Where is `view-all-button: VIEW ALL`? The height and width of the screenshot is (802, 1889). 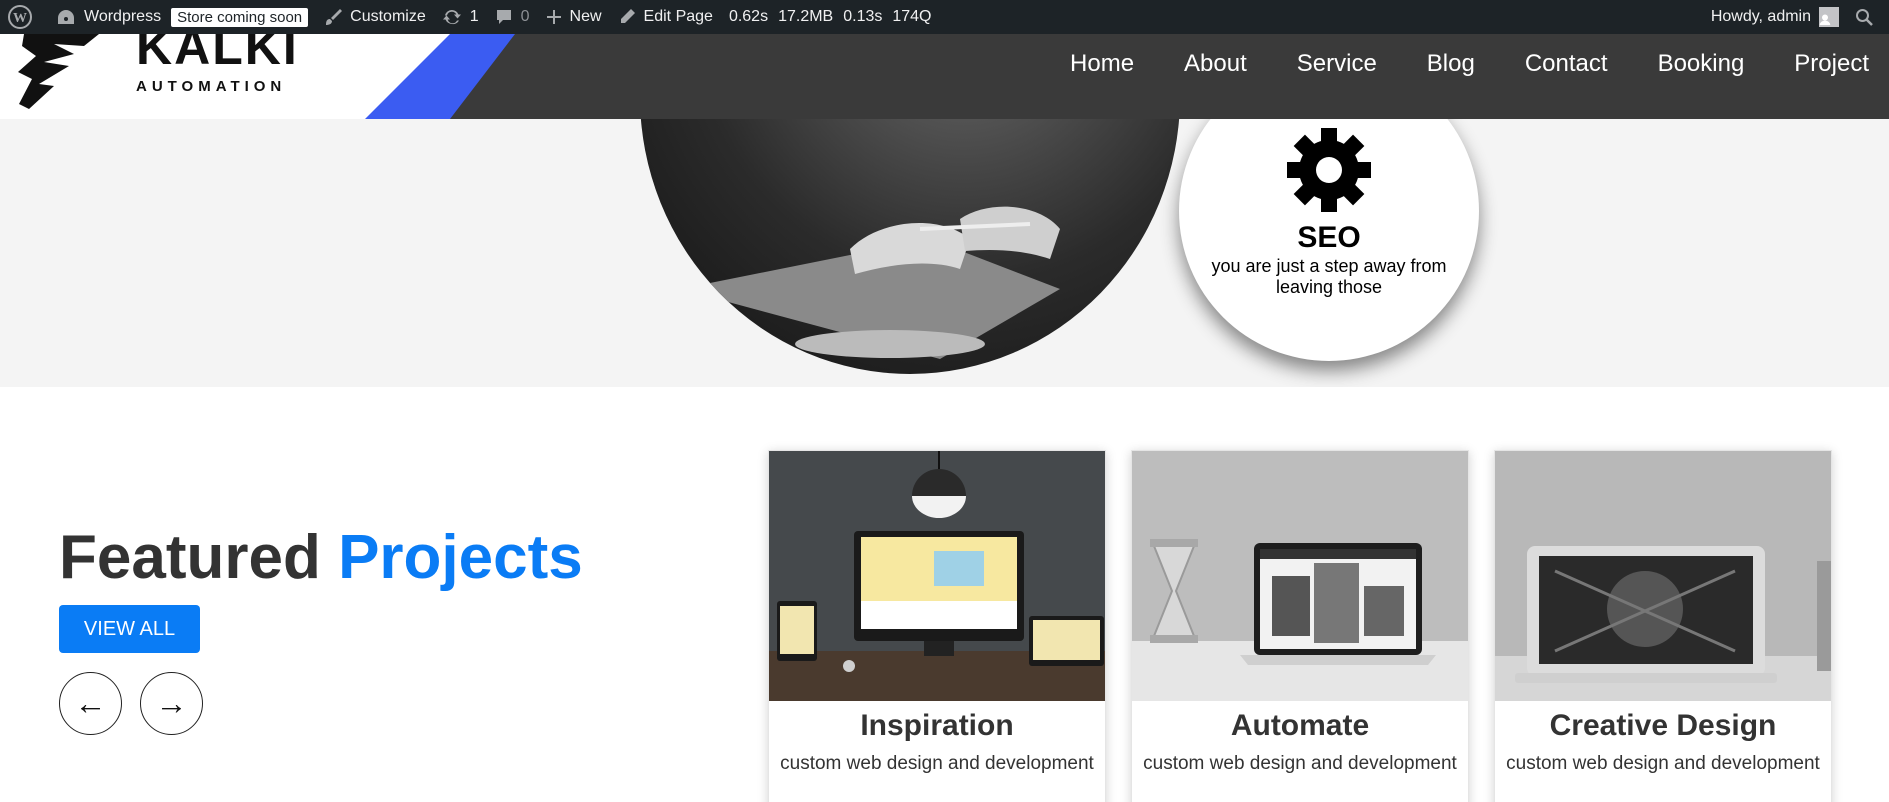
view-all-button: VIEW ALL is located at coordinates (129, 629).